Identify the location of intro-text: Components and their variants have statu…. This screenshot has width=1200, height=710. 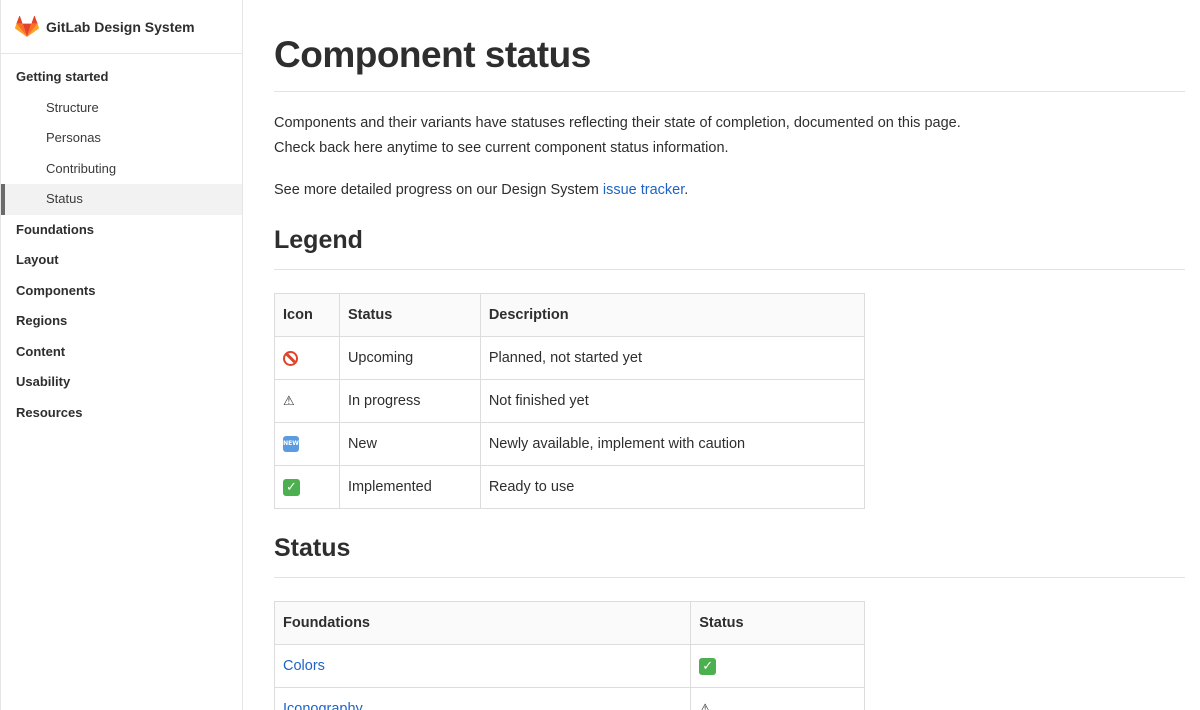
(729, 136).